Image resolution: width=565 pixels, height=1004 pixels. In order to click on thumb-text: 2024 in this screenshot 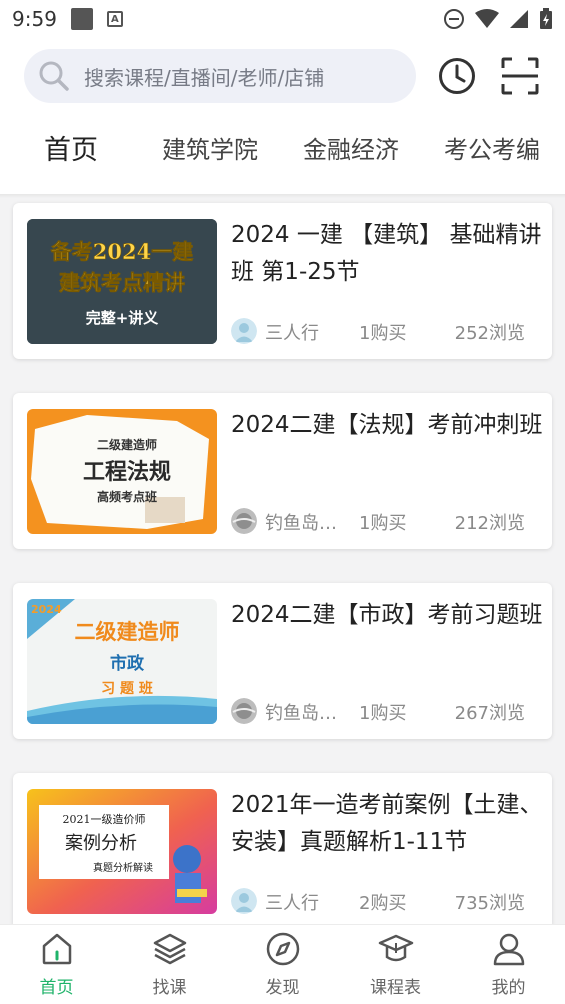, I will do `click(46, 609)`.